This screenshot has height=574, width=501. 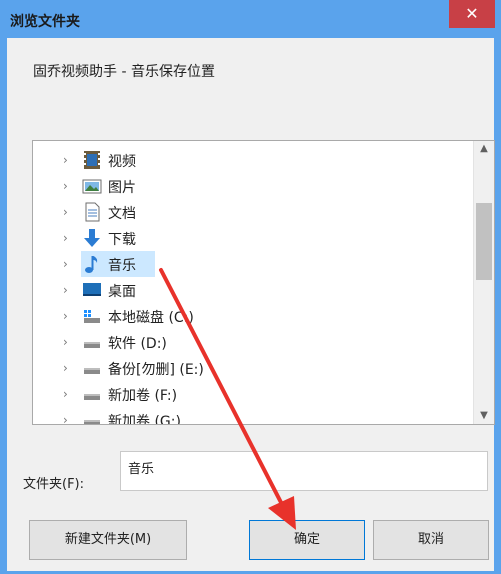 I want to click on annotation-arrow, so click(x=227, y=399).